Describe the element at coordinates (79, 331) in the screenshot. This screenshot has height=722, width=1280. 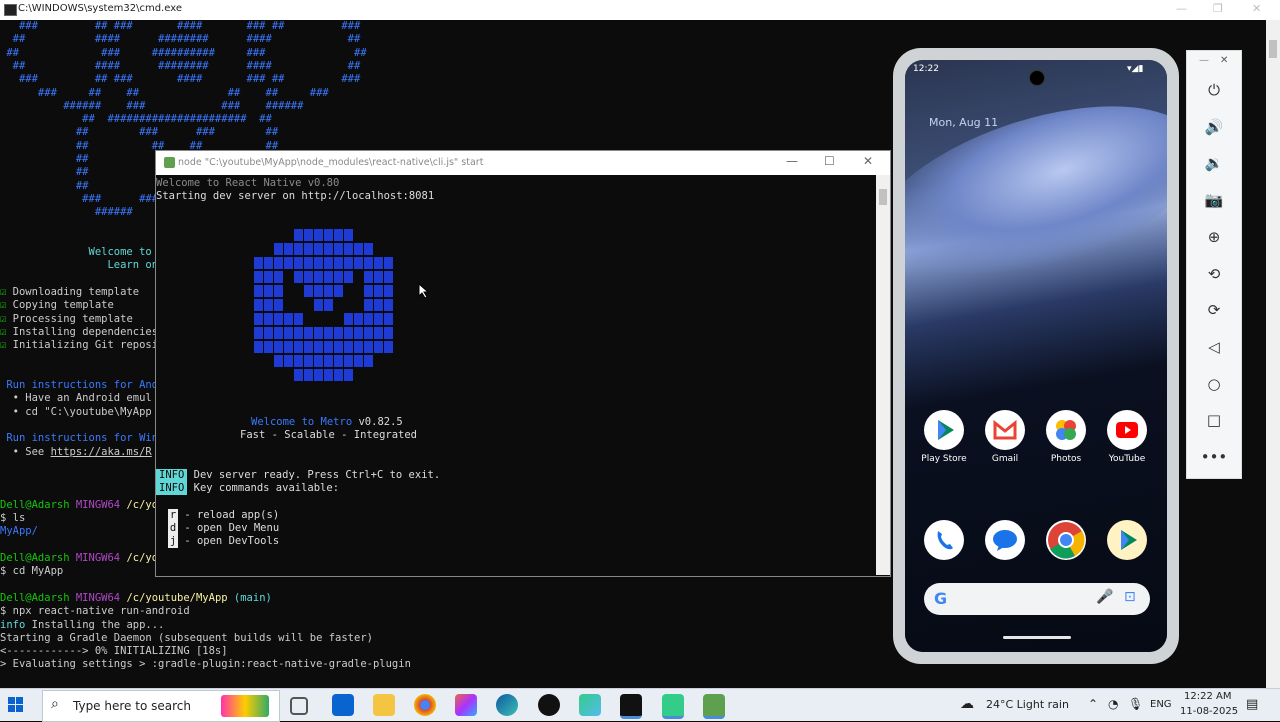
I see `setup-step: ☑ Installing dependencies` at that location.